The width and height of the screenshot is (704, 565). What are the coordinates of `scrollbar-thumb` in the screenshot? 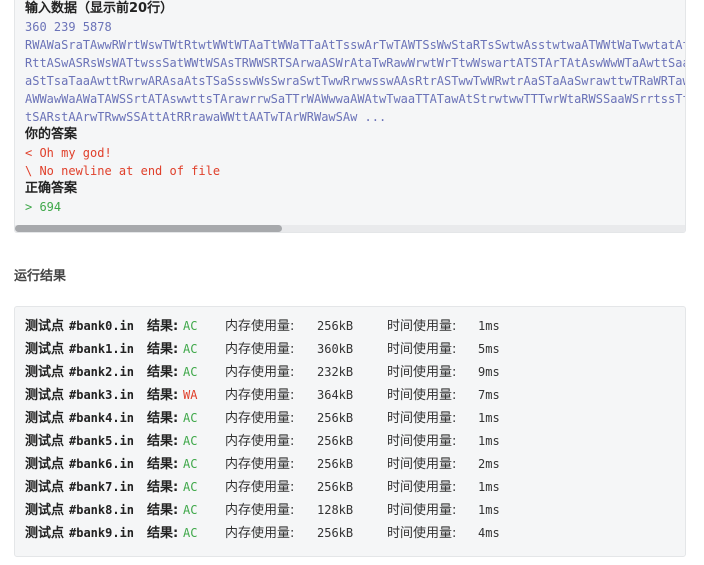 It's located at (148, 228).